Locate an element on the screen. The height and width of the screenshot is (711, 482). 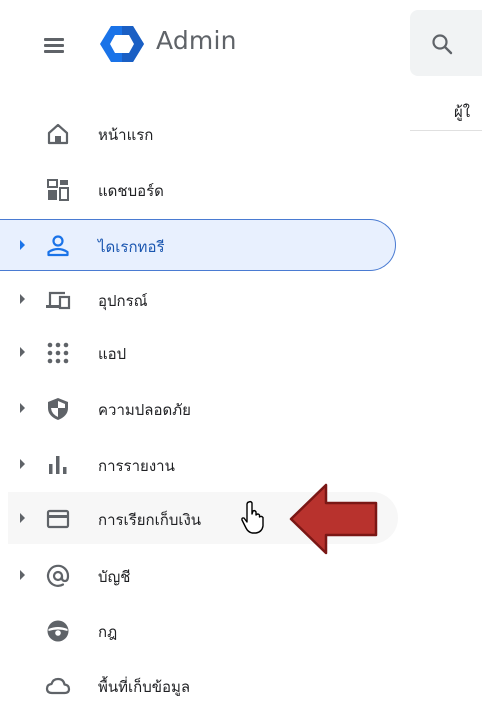
sidebar-item-label: การเรียกเก็บเงิน is located at coordinates (150, 520).